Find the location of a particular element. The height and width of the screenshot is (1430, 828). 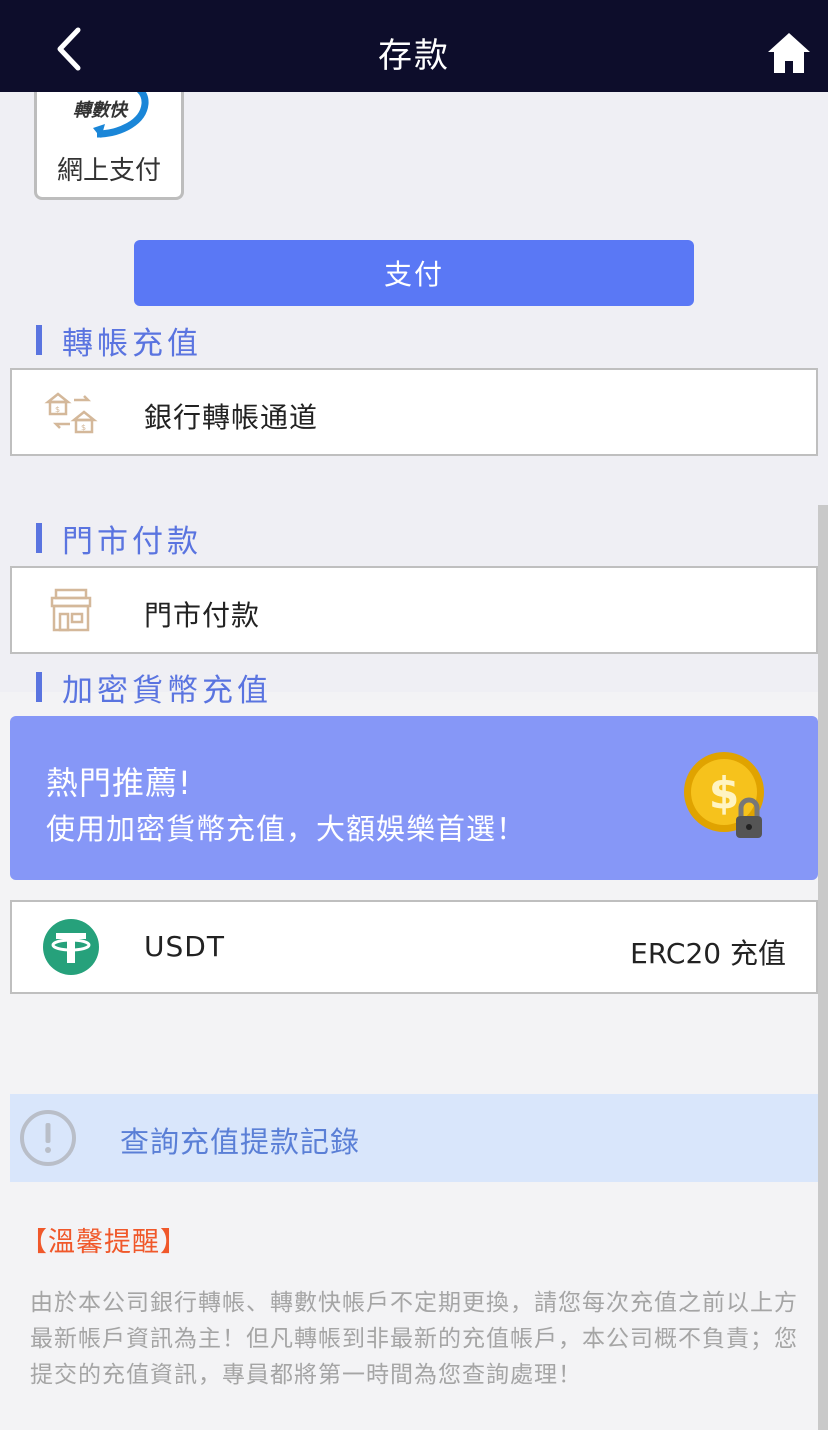

store-payment-row: 門市付款 is located at coordinates (414, 610).